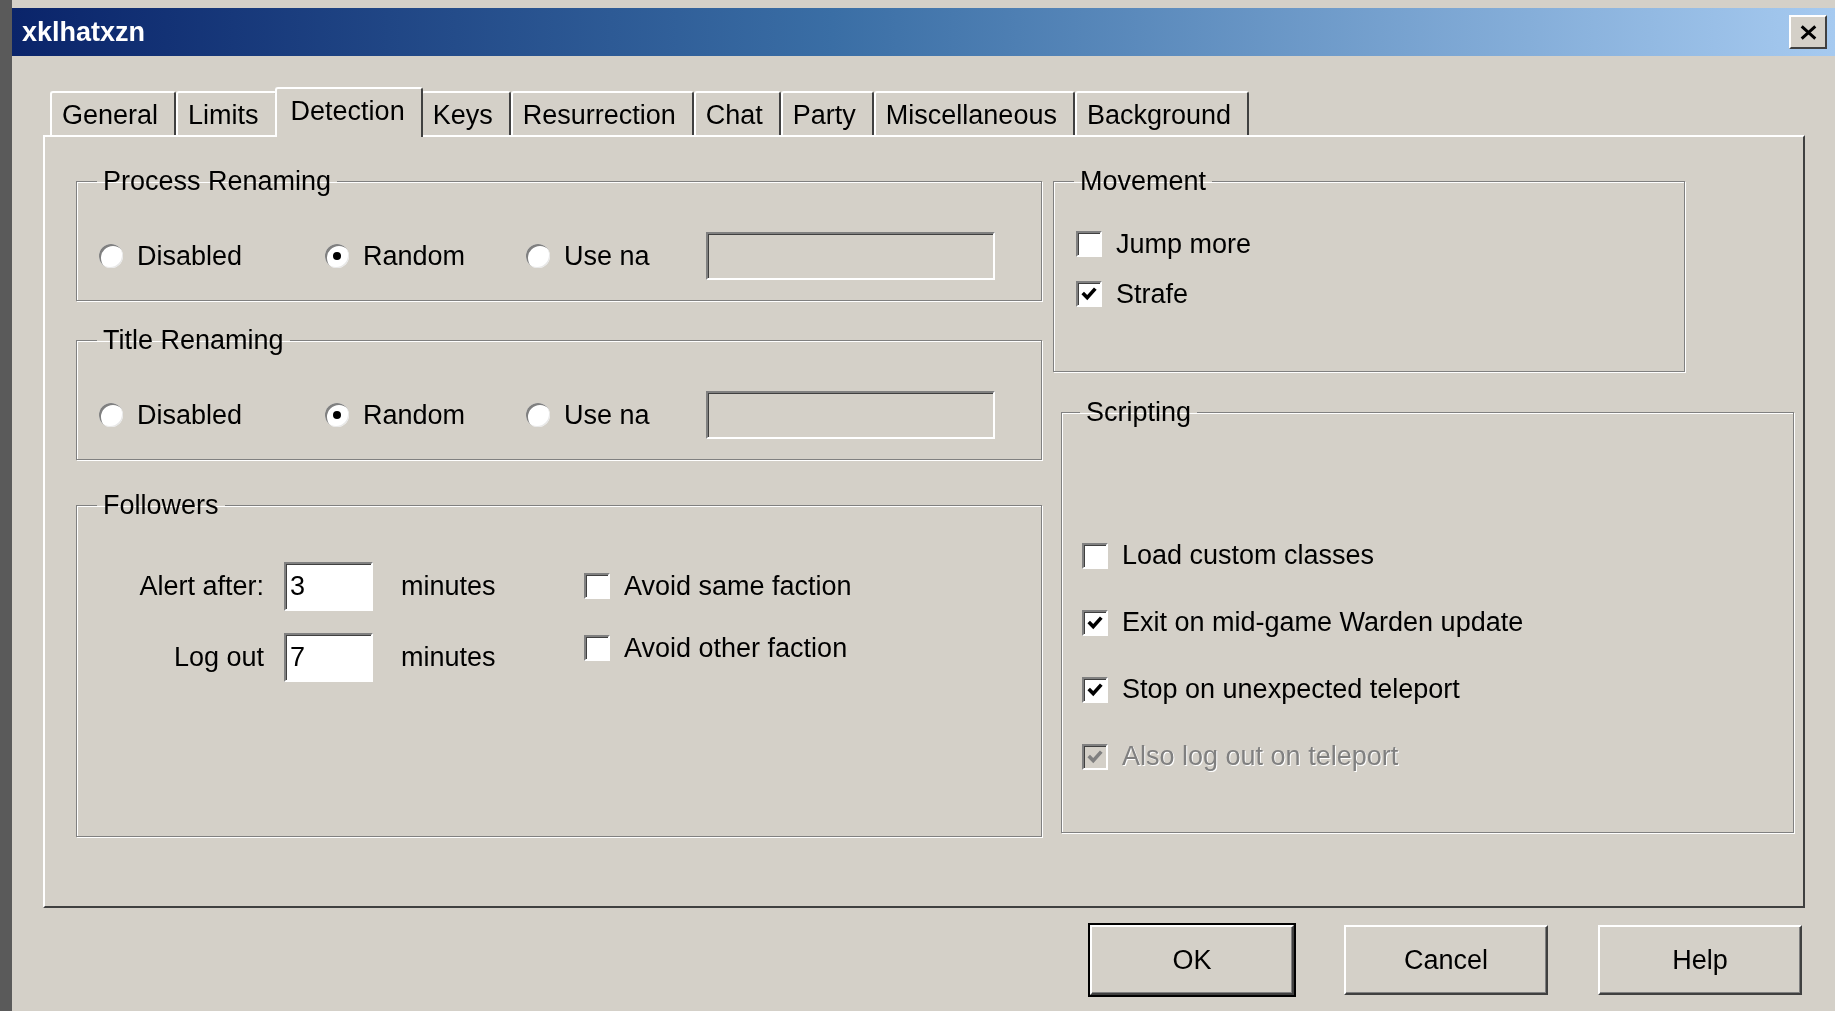 The image size is (1835, 1011). Describe the element at coordinates (328, 586) in the screenshot. I see `number-field: 3` at that location.